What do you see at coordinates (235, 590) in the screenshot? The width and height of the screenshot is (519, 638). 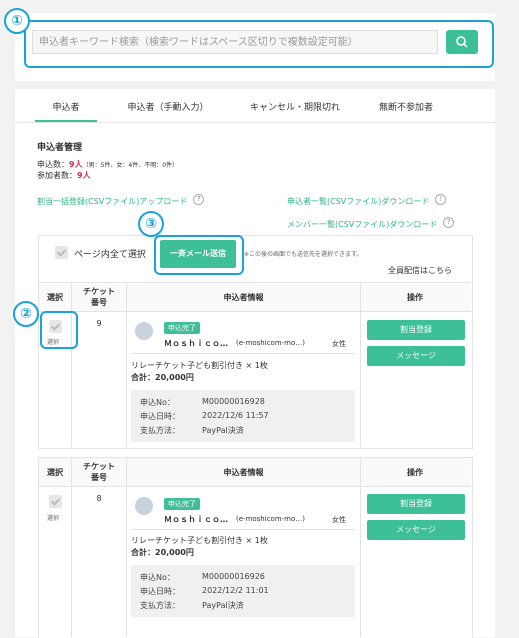 I see `app-date-value: 2022/12/2 11:01` at bounding box center [235, 590].